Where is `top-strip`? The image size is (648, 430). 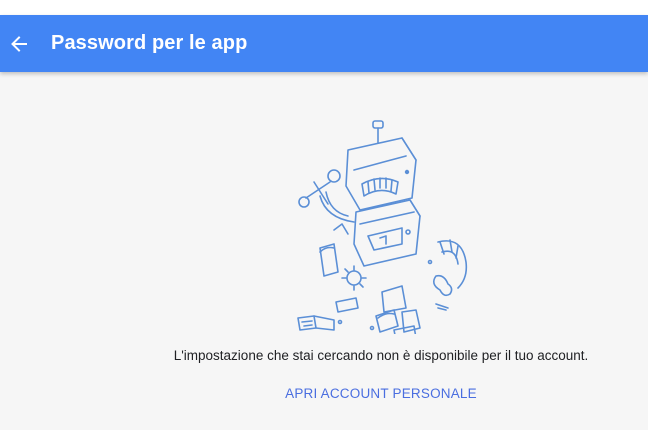
top-strip is located at coordinates (324, 7).